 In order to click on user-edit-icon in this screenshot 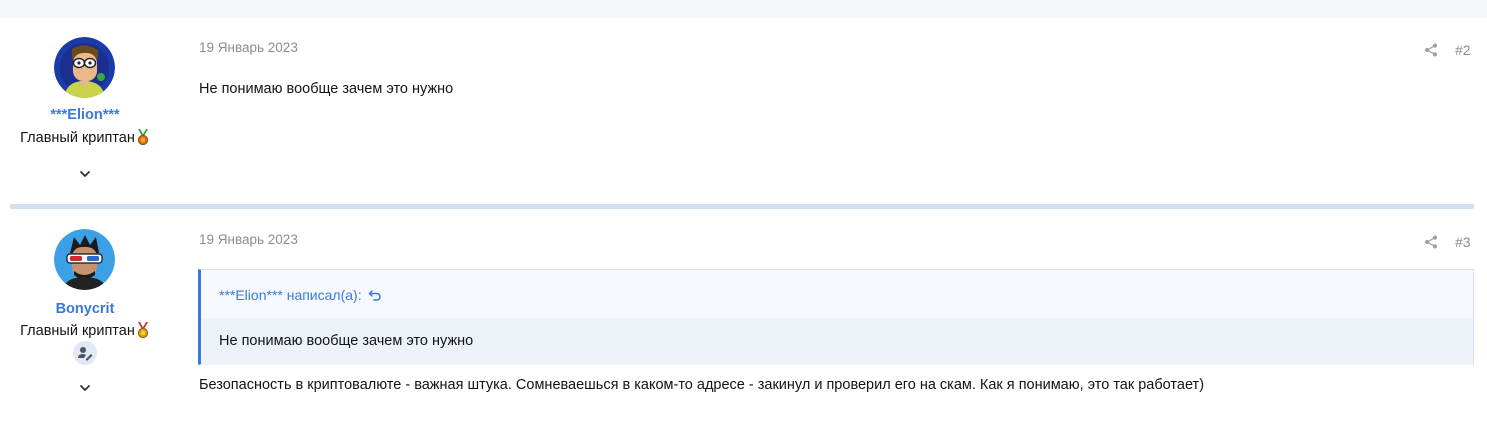, I will do `click(85, 353)`.